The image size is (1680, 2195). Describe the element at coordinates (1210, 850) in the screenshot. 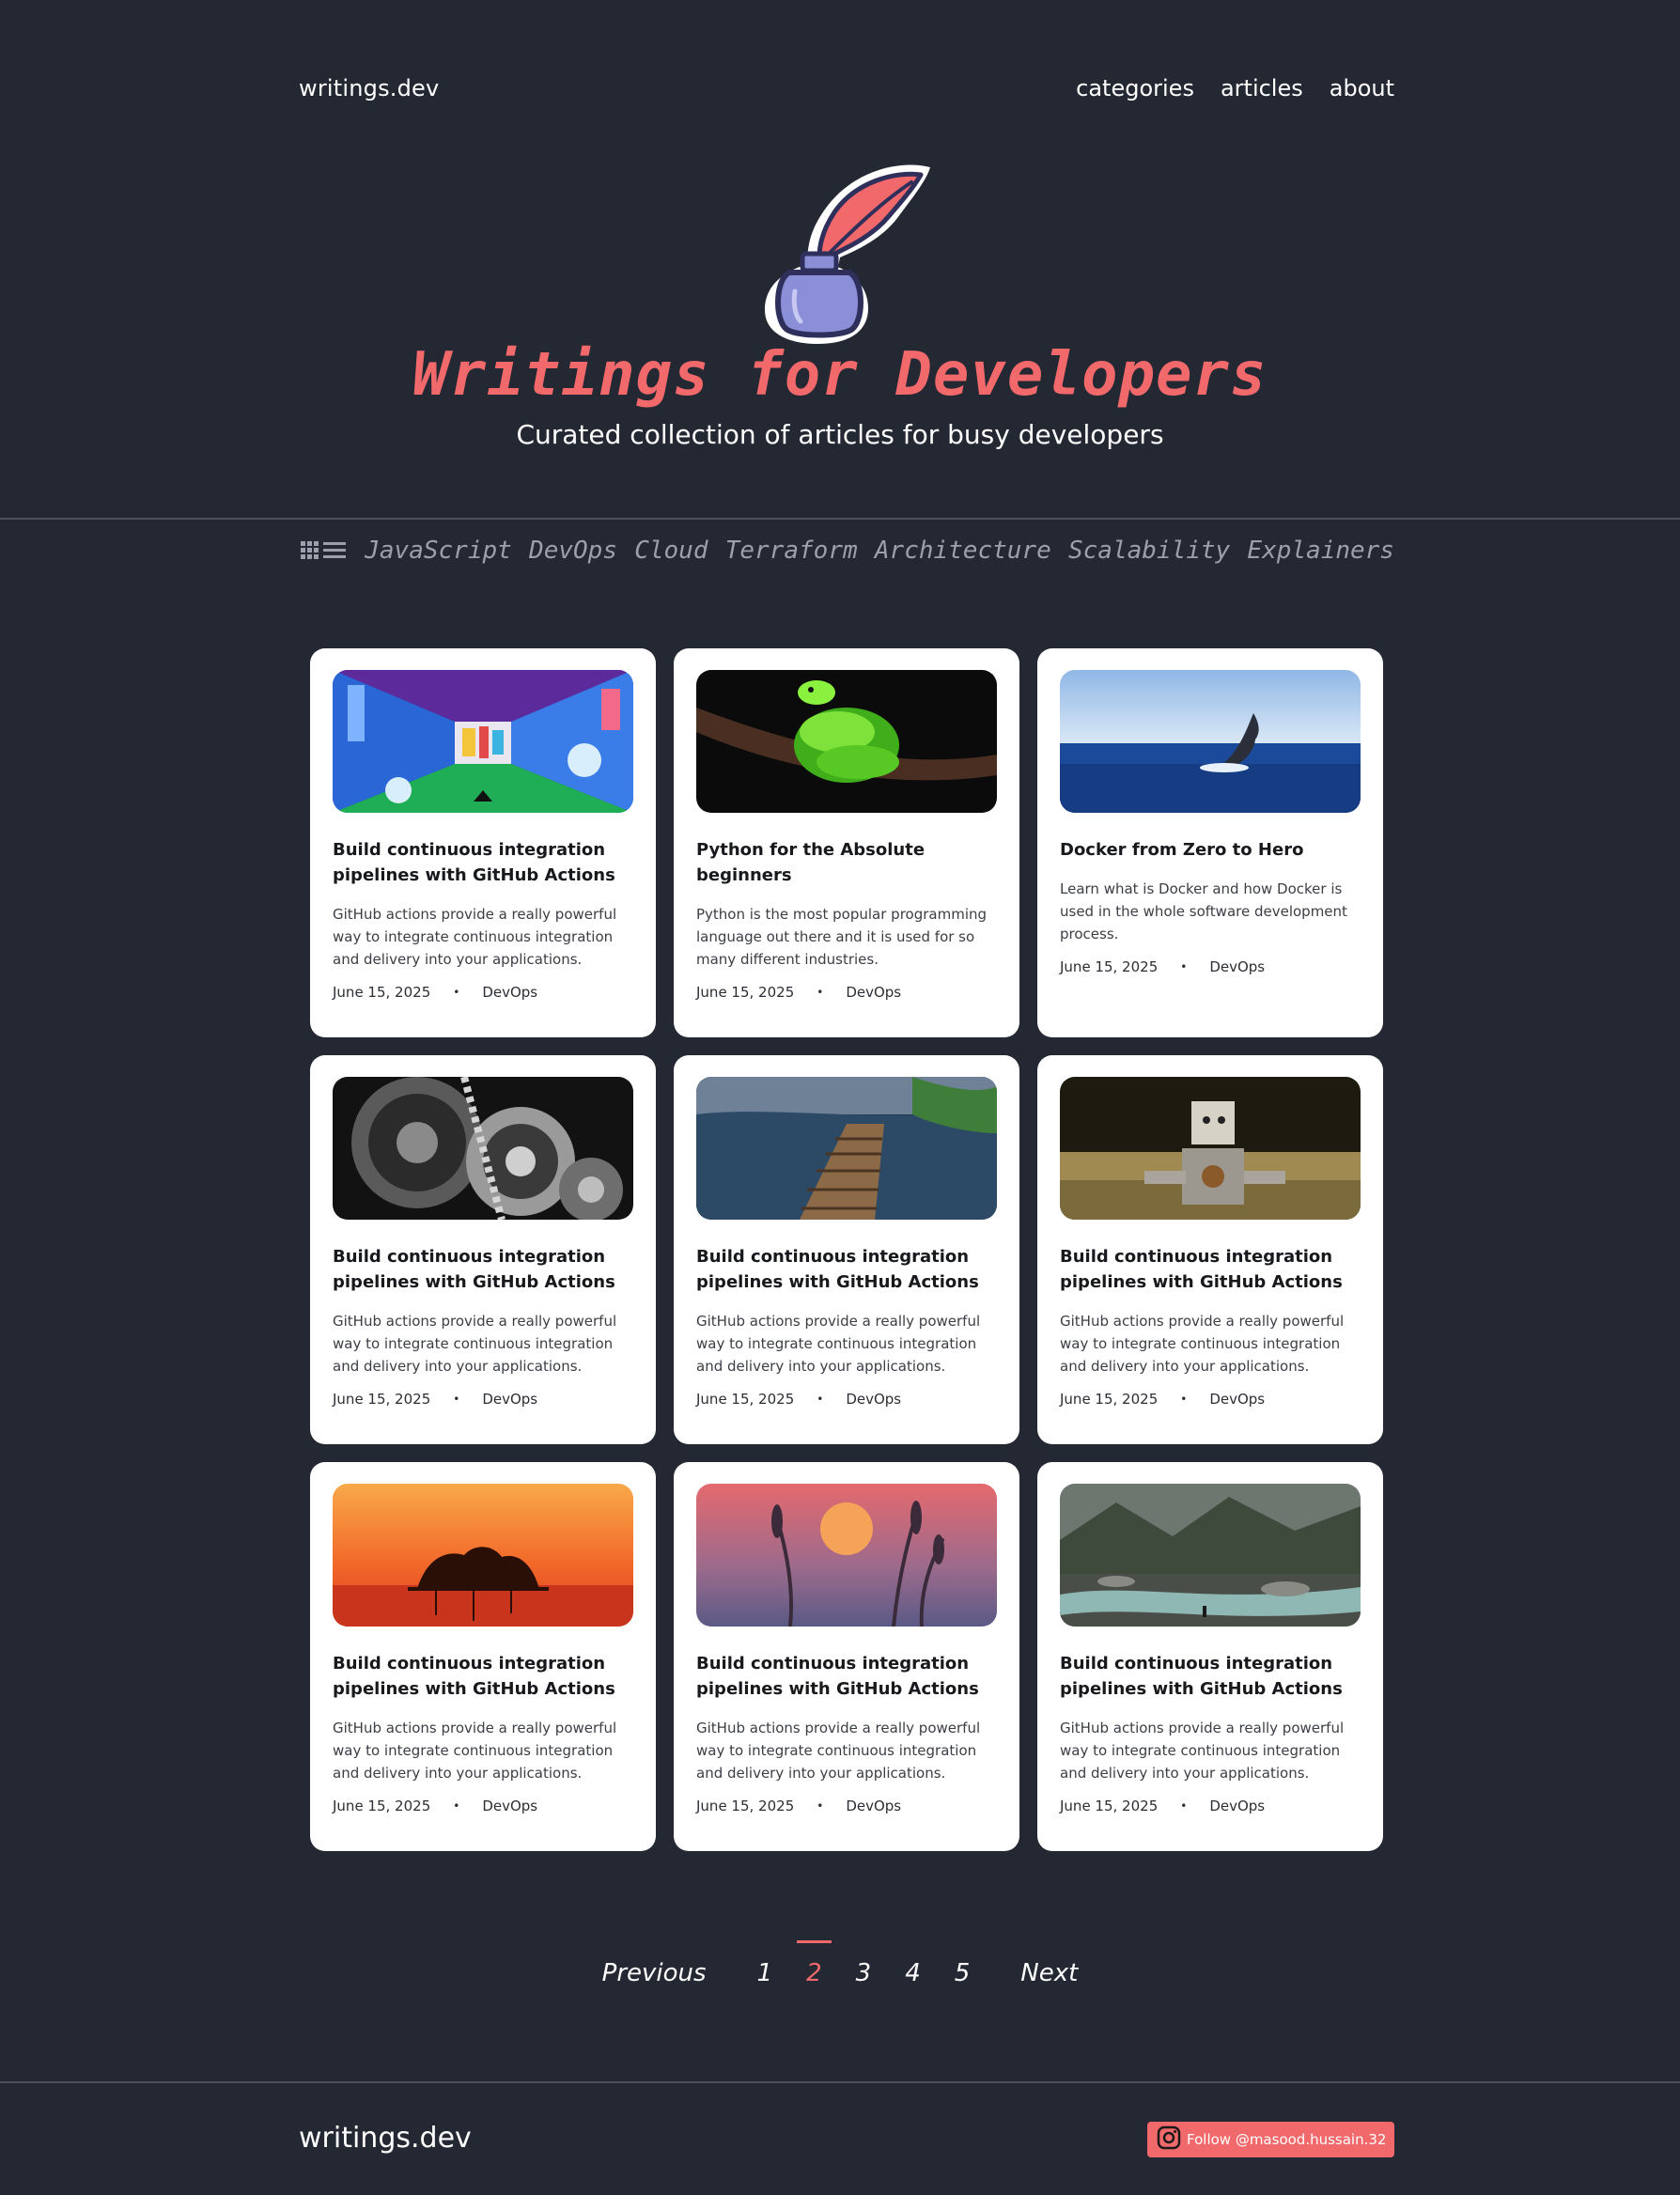

I see `article-title: Docker from Zero to Hero` at that location.